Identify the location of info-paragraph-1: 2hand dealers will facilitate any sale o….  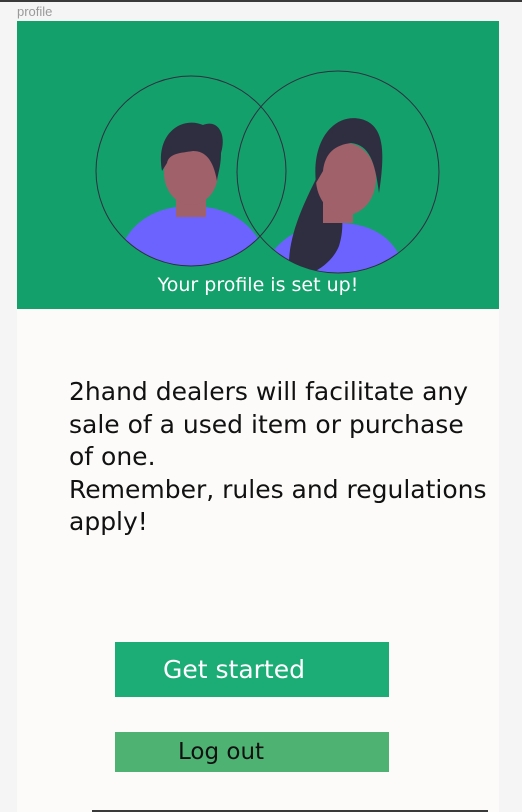
(269, 424).